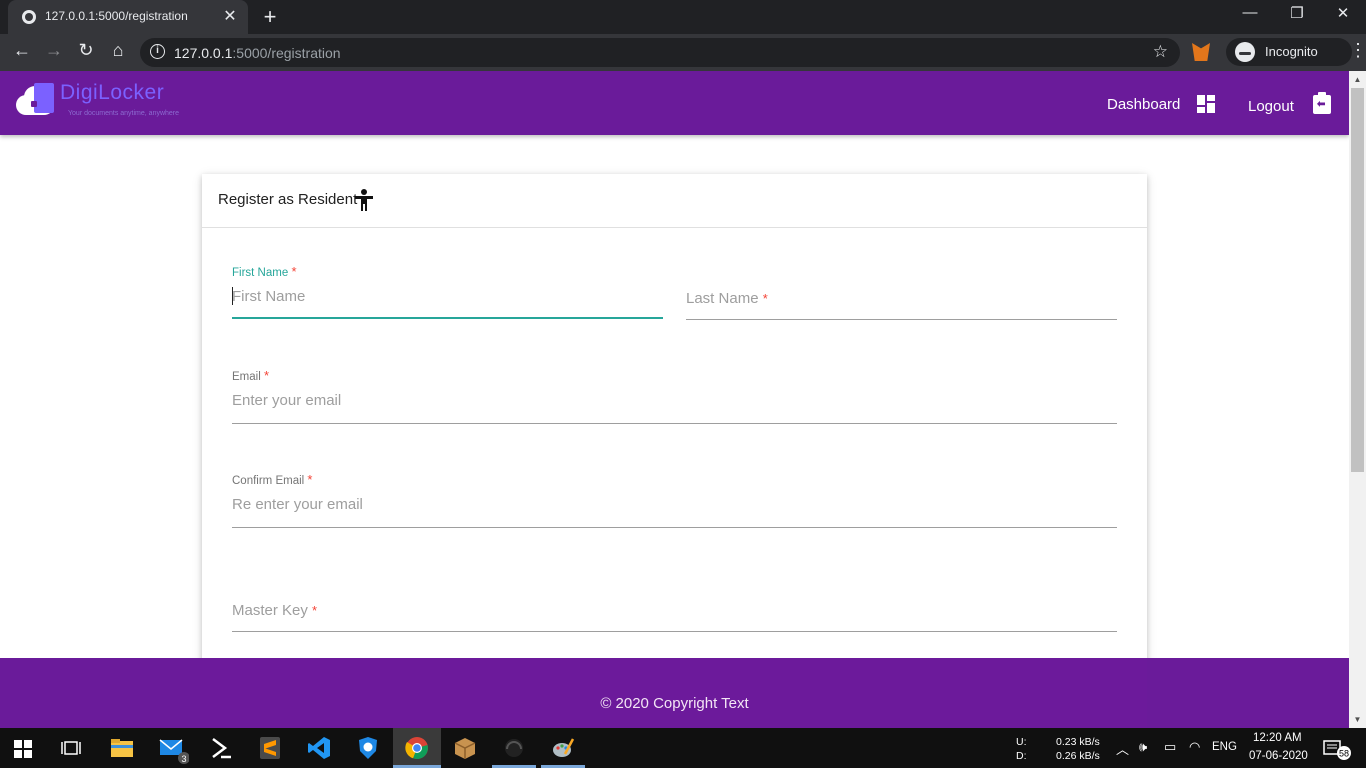 The image size is (1366, 769). I want to click on new-tab-button: +, so click(270, 17).